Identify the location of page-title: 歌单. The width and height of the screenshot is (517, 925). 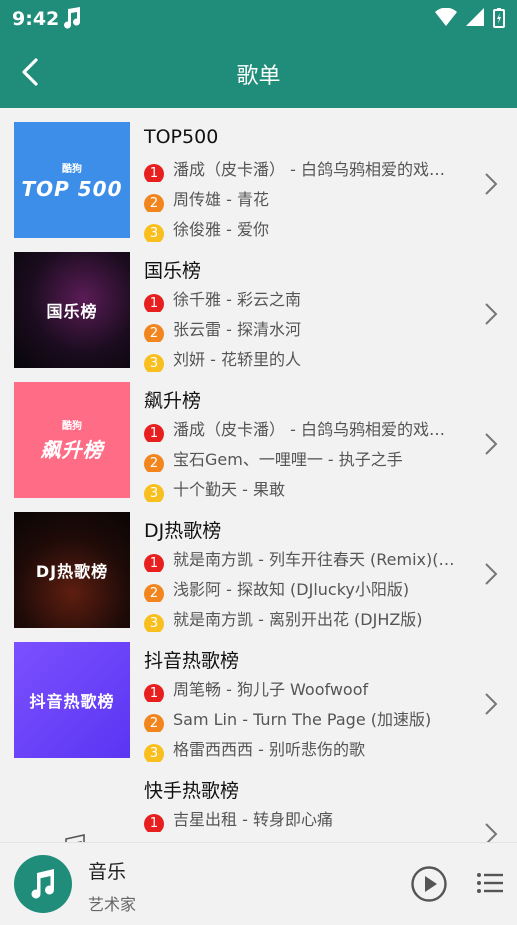
(258, 76).